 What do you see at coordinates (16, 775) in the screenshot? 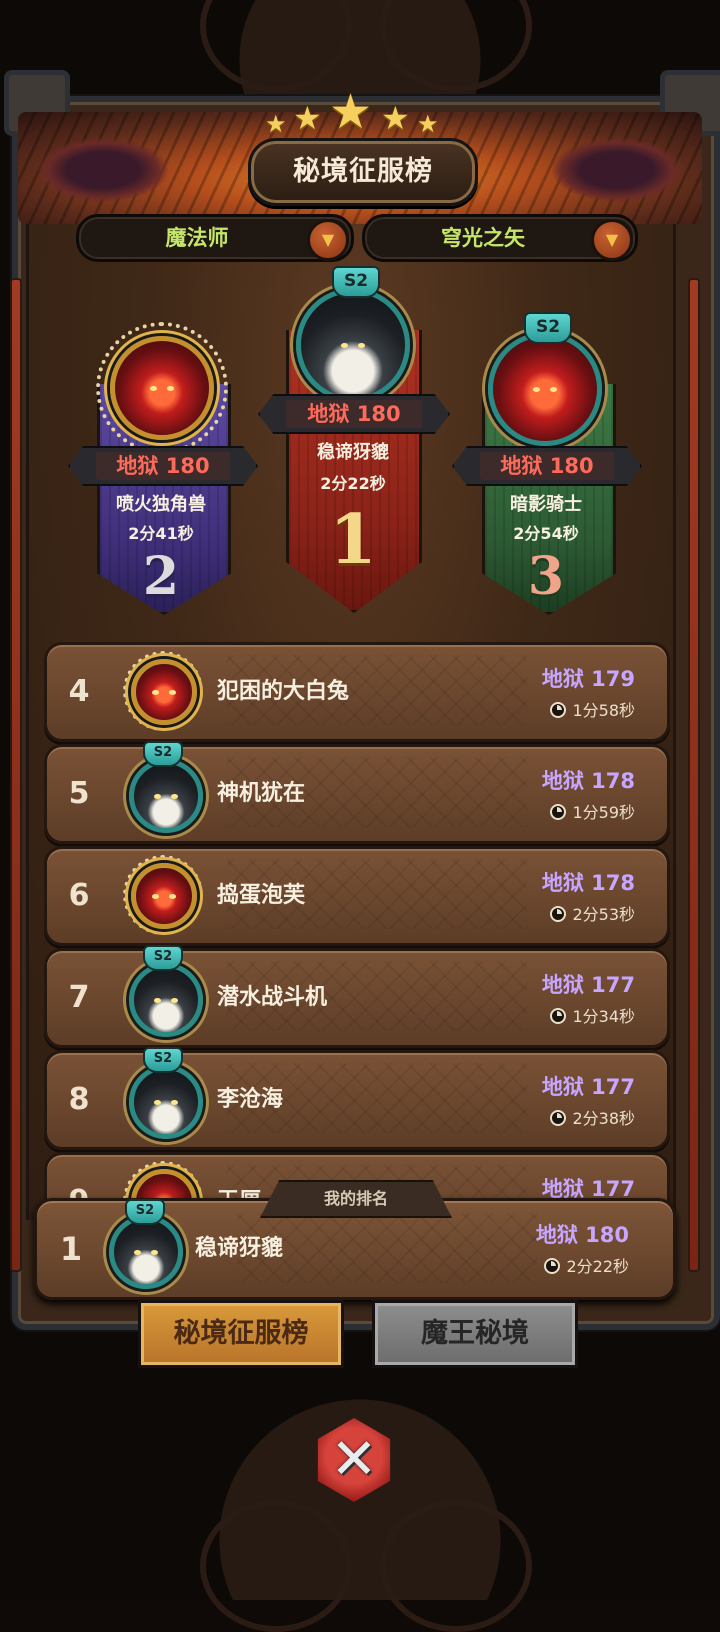
I see `left-rail` at bounding box center [16, 775].